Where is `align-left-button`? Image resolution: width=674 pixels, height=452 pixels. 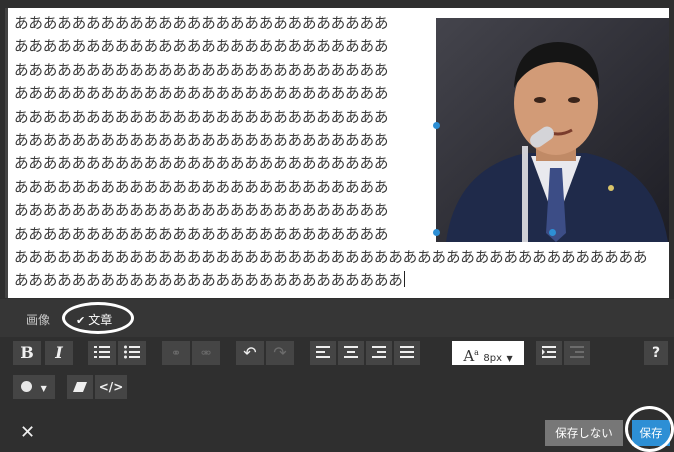 align-left-button is located at coordinates (323, 353).